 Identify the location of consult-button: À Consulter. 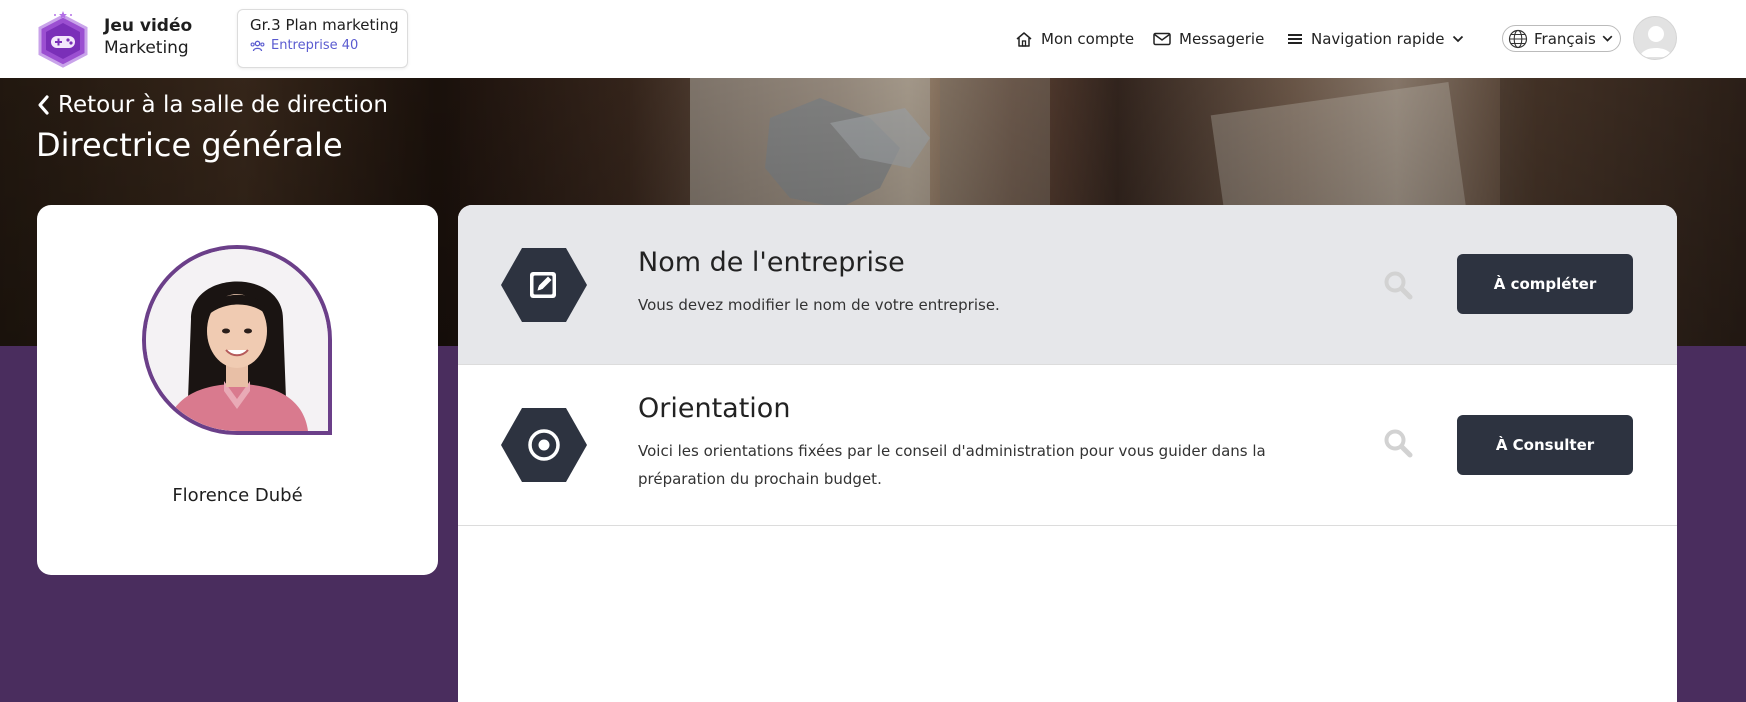
(1545, 445).